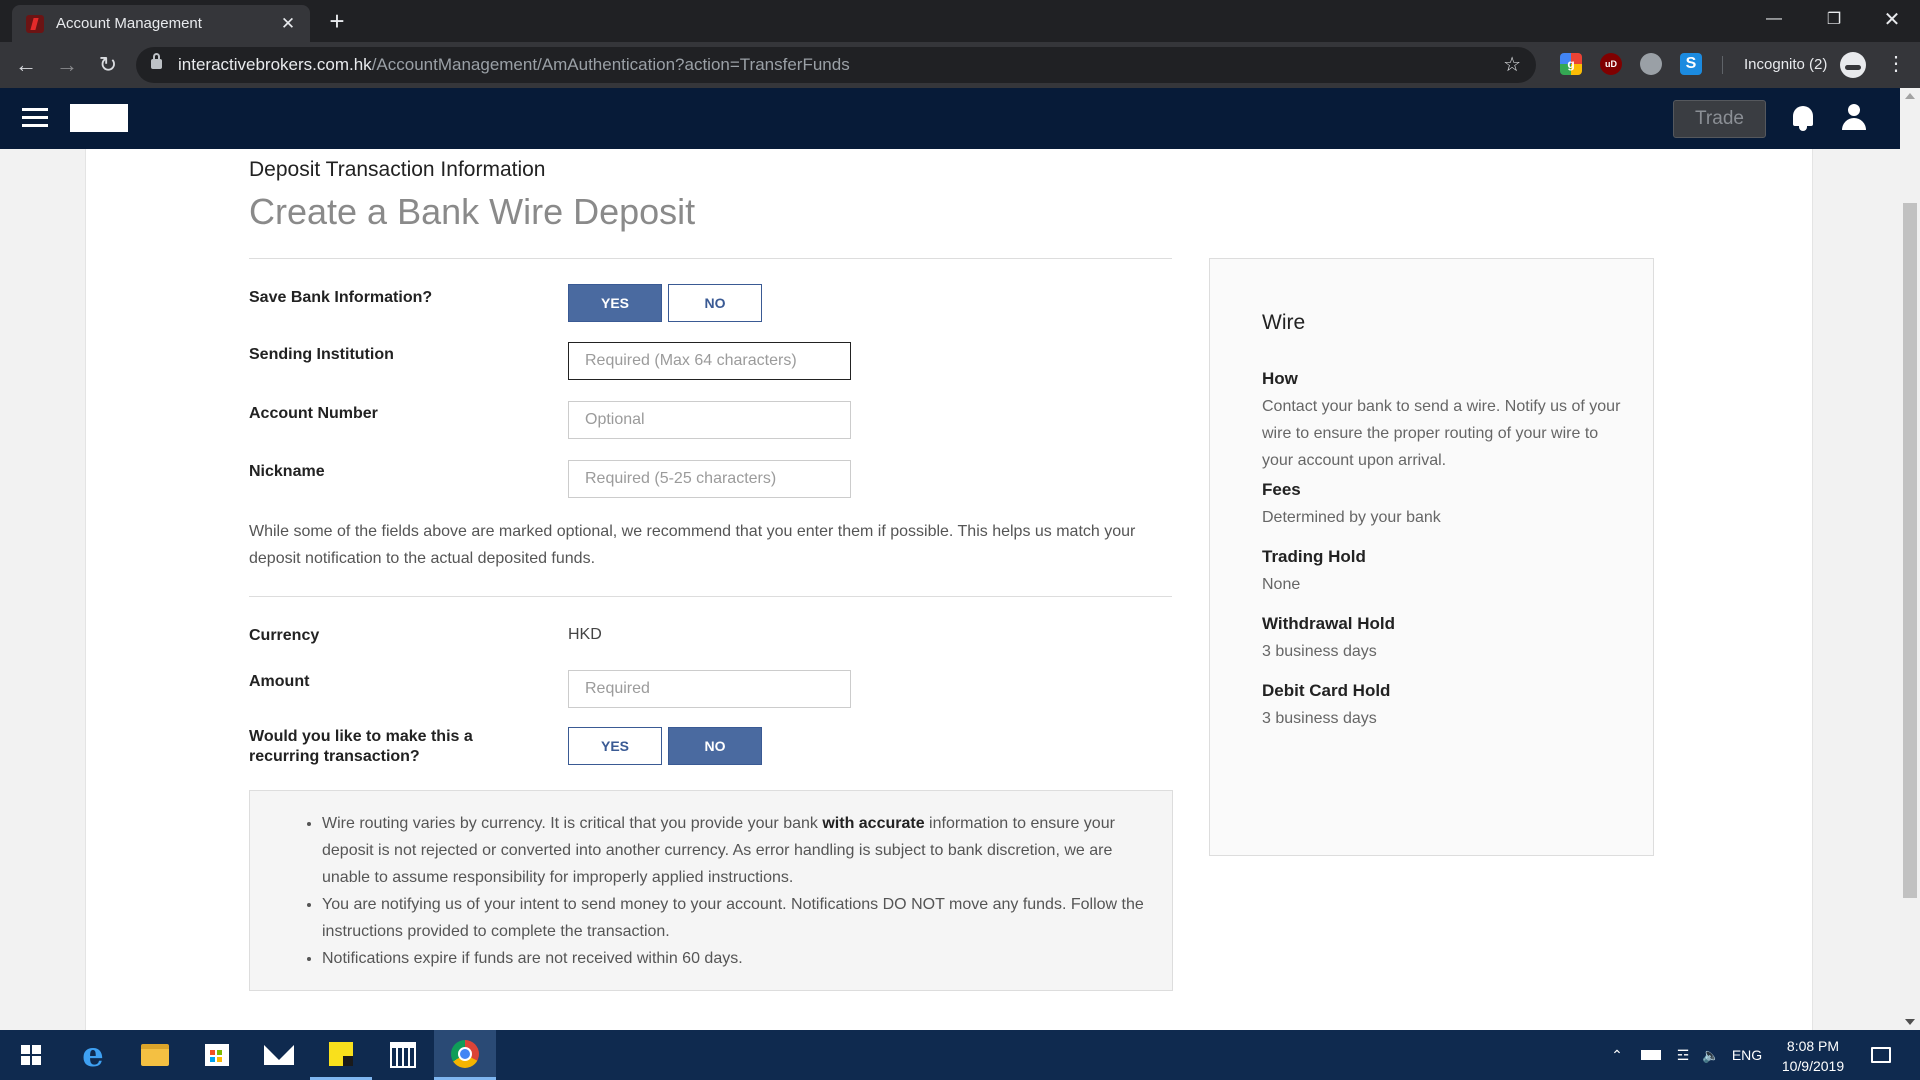 The width and height of the screenshot is (1920, 1080). Describe the element at coordinates (615, 303) in the screenshot. I see `save-bank-yes-button: YES` at that location.